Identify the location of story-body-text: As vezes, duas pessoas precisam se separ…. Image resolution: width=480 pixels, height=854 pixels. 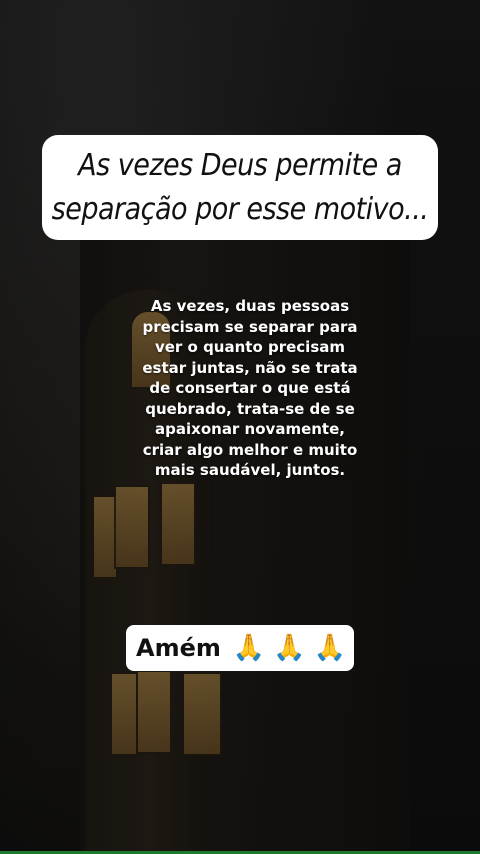
(250, 388).